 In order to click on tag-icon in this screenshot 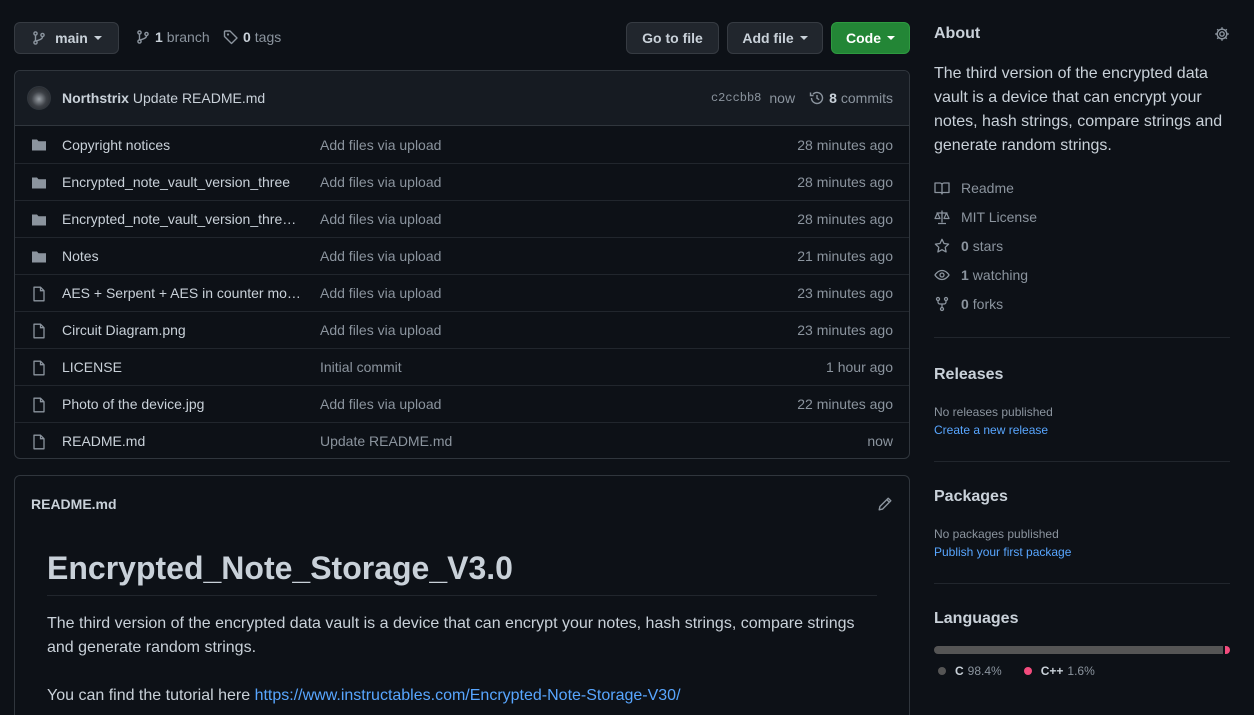, I will do `click(231, 37)`.